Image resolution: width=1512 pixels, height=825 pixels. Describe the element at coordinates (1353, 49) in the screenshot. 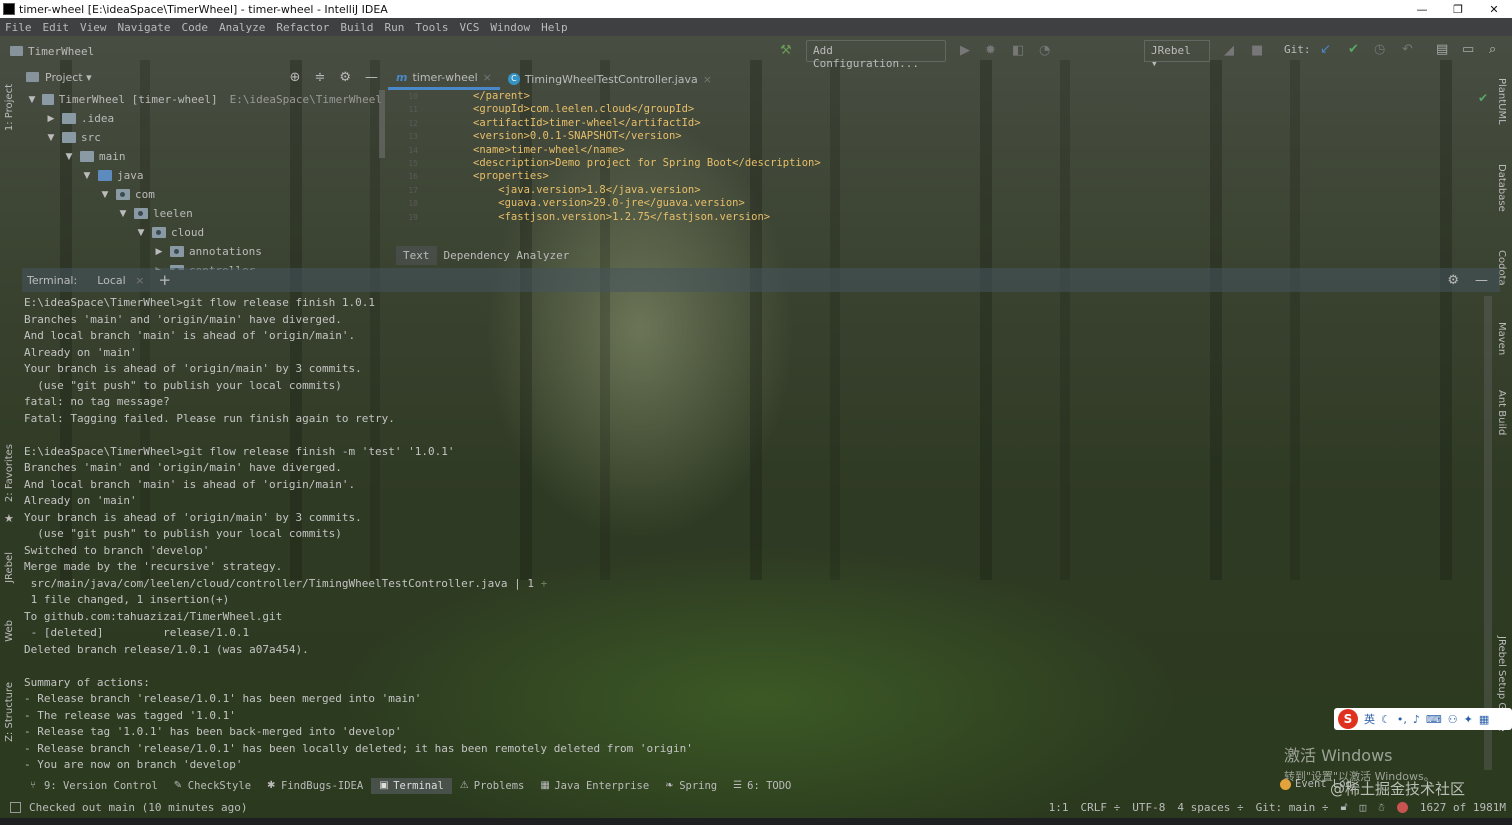

I see `git-commit-icon: ✔` at that location.